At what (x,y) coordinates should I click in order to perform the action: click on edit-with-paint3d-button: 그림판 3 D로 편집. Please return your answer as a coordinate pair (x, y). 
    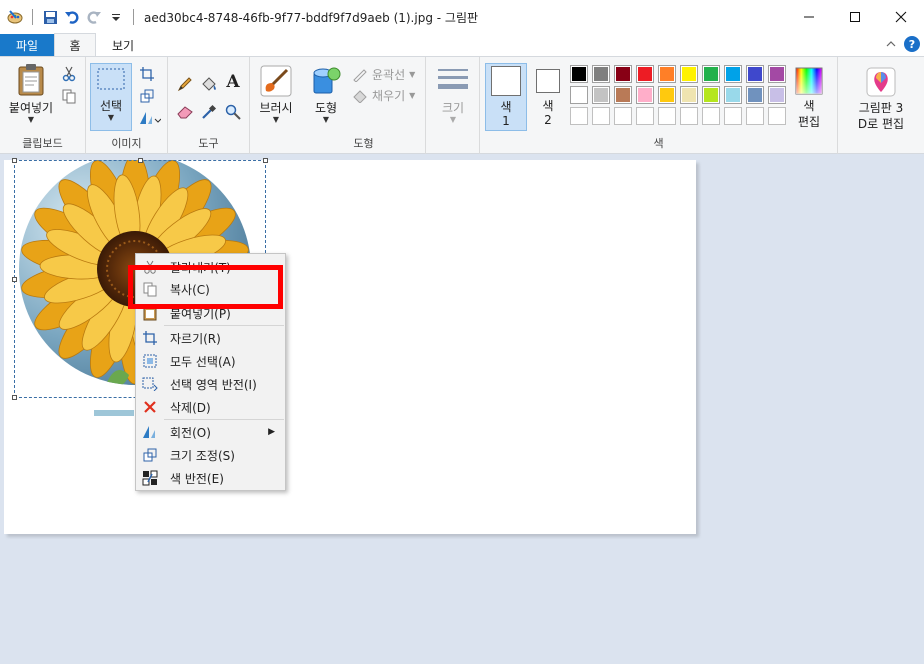
    Looking at the image, I should click on (881, 99).